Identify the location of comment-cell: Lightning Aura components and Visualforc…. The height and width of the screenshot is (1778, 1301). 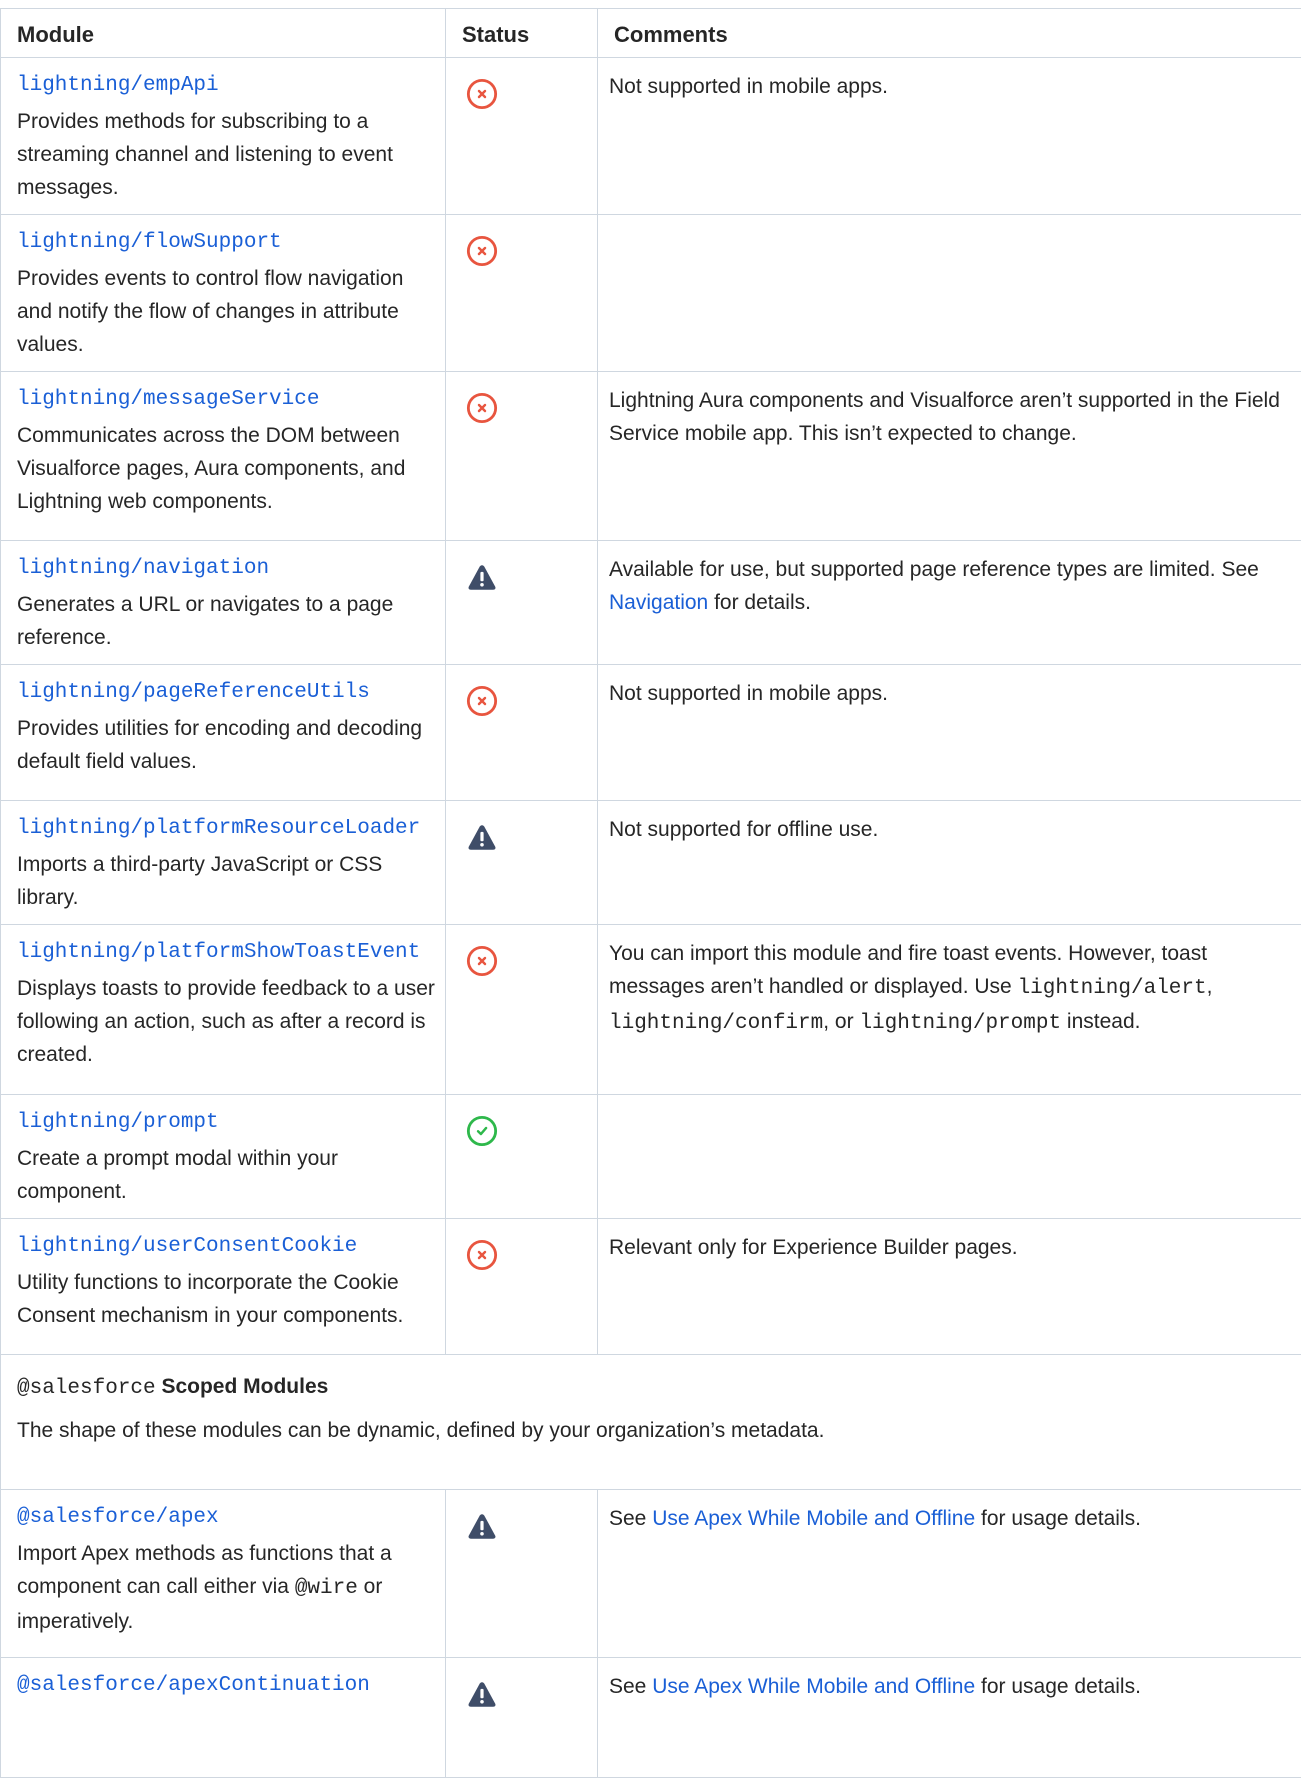
(949, 456).